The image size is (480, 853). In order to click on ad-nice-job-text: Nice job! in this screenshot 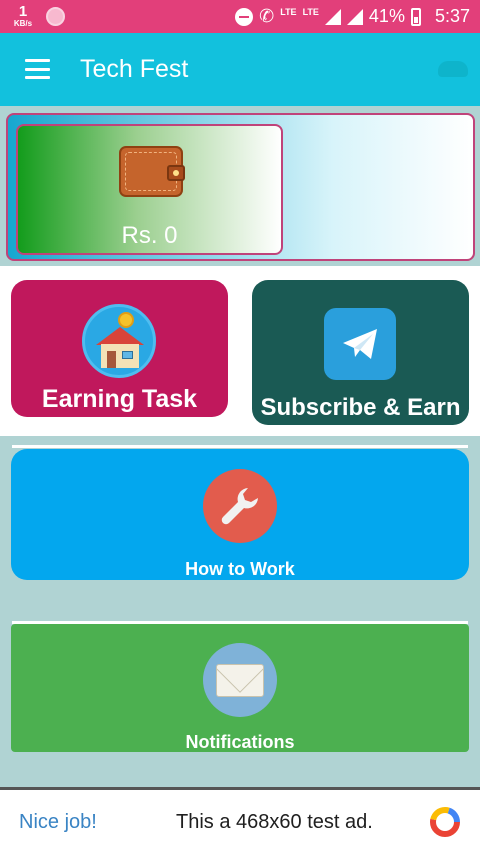, I will do `click(58, 822)`.